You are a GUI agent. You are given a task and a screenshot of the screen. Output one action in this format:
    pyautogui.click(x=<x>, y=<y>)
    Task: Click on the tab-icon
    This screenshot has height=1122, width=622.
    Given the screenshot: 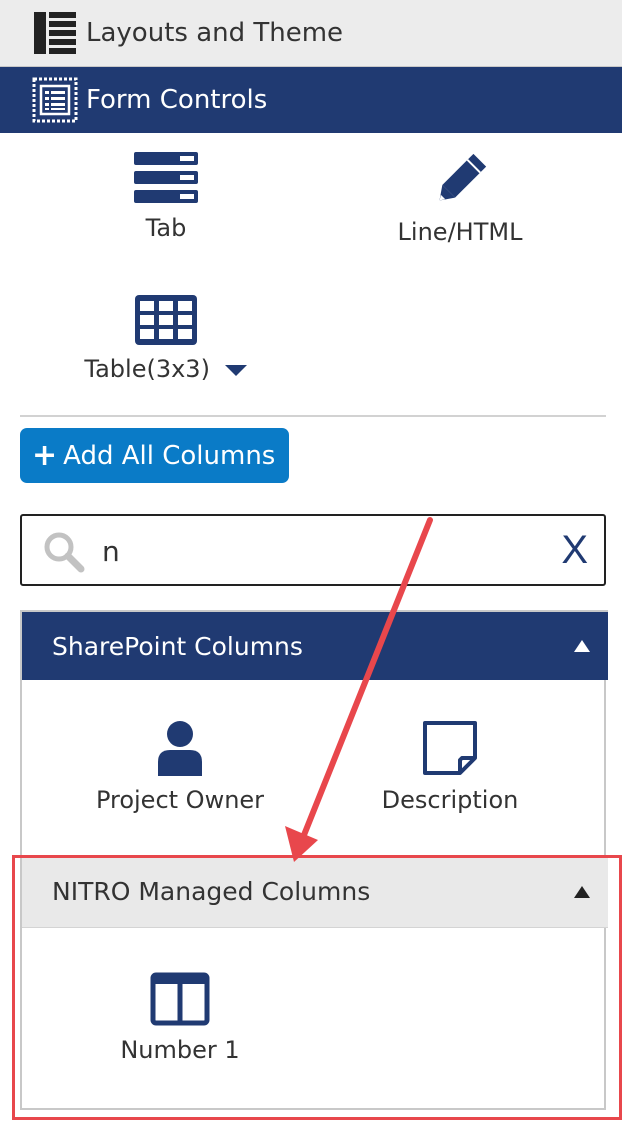 What is the action you would take?
    pyautogui.click(x=166, y=177)
    